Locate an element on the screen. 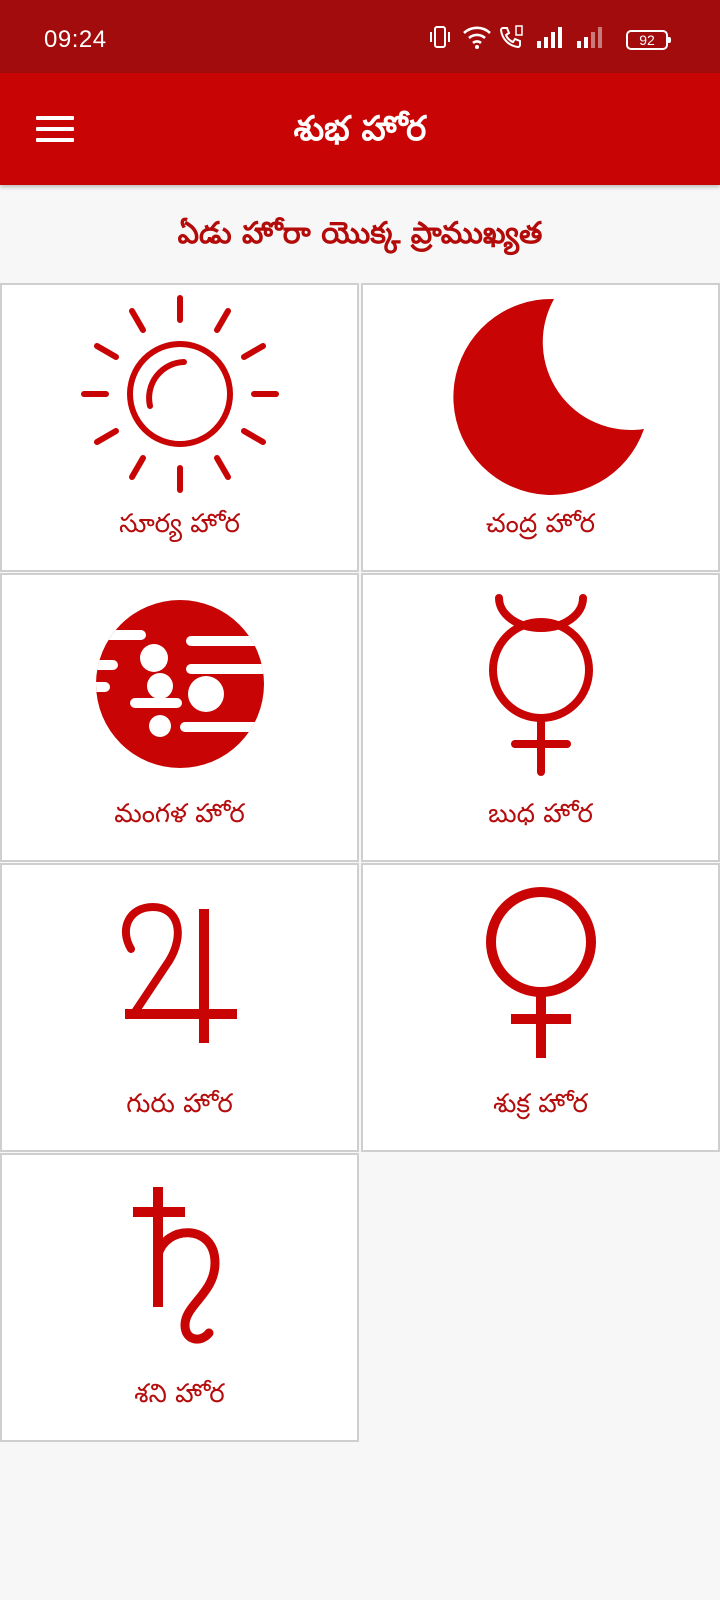 This screenshot has height=1600, width=720. hora-label: చంద్ర హోర is located at coordinates (540, 524).